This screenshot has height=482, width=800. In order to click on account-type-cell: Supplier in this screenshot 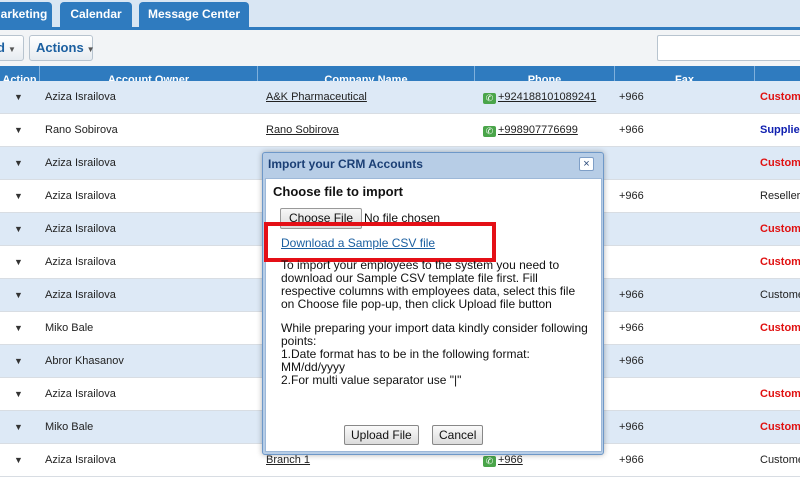, I will do `click(780, 130)`.